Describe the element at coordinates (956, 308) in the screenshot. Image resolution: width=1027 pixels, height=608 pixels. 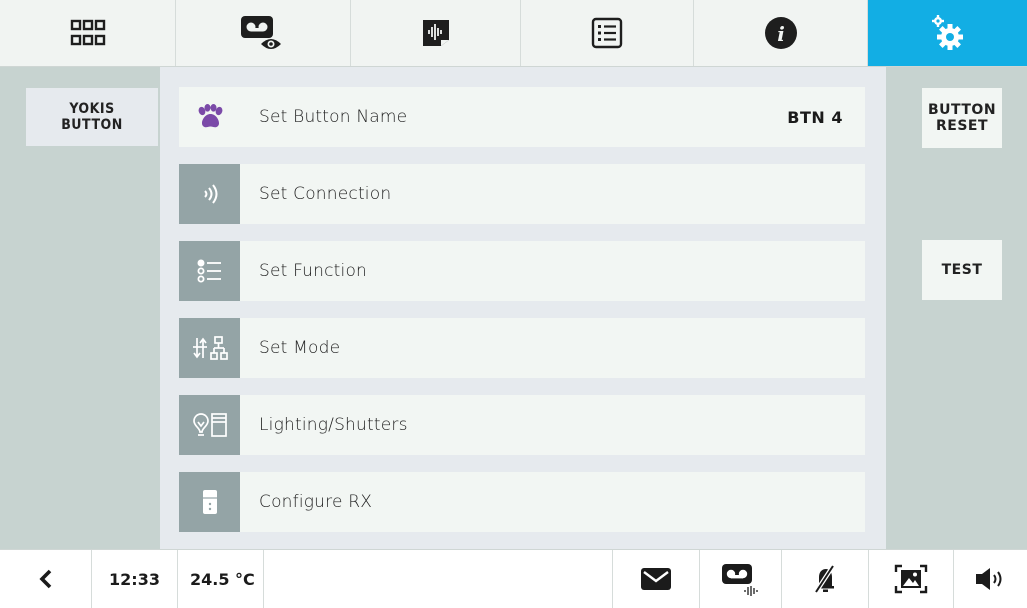
I see `right-sidebar: BUTTON RESET TEST` at that location.